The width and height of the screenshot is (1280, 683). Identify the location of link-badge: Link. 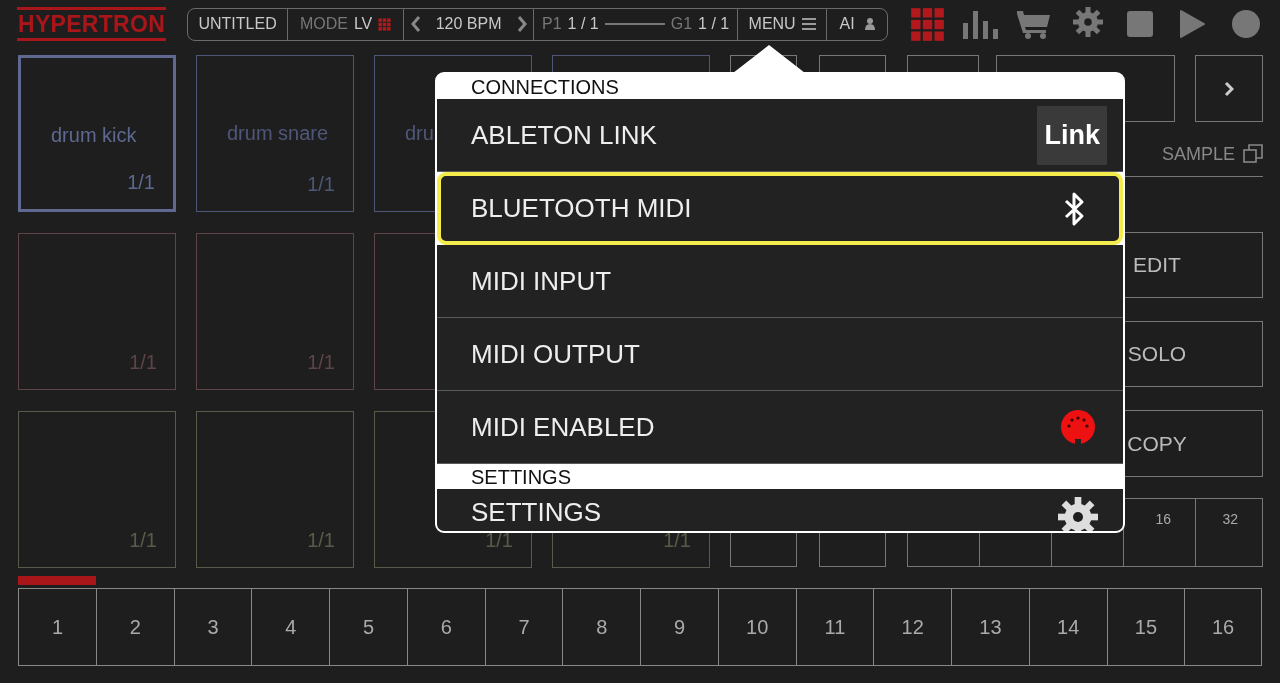
(1072, 135).